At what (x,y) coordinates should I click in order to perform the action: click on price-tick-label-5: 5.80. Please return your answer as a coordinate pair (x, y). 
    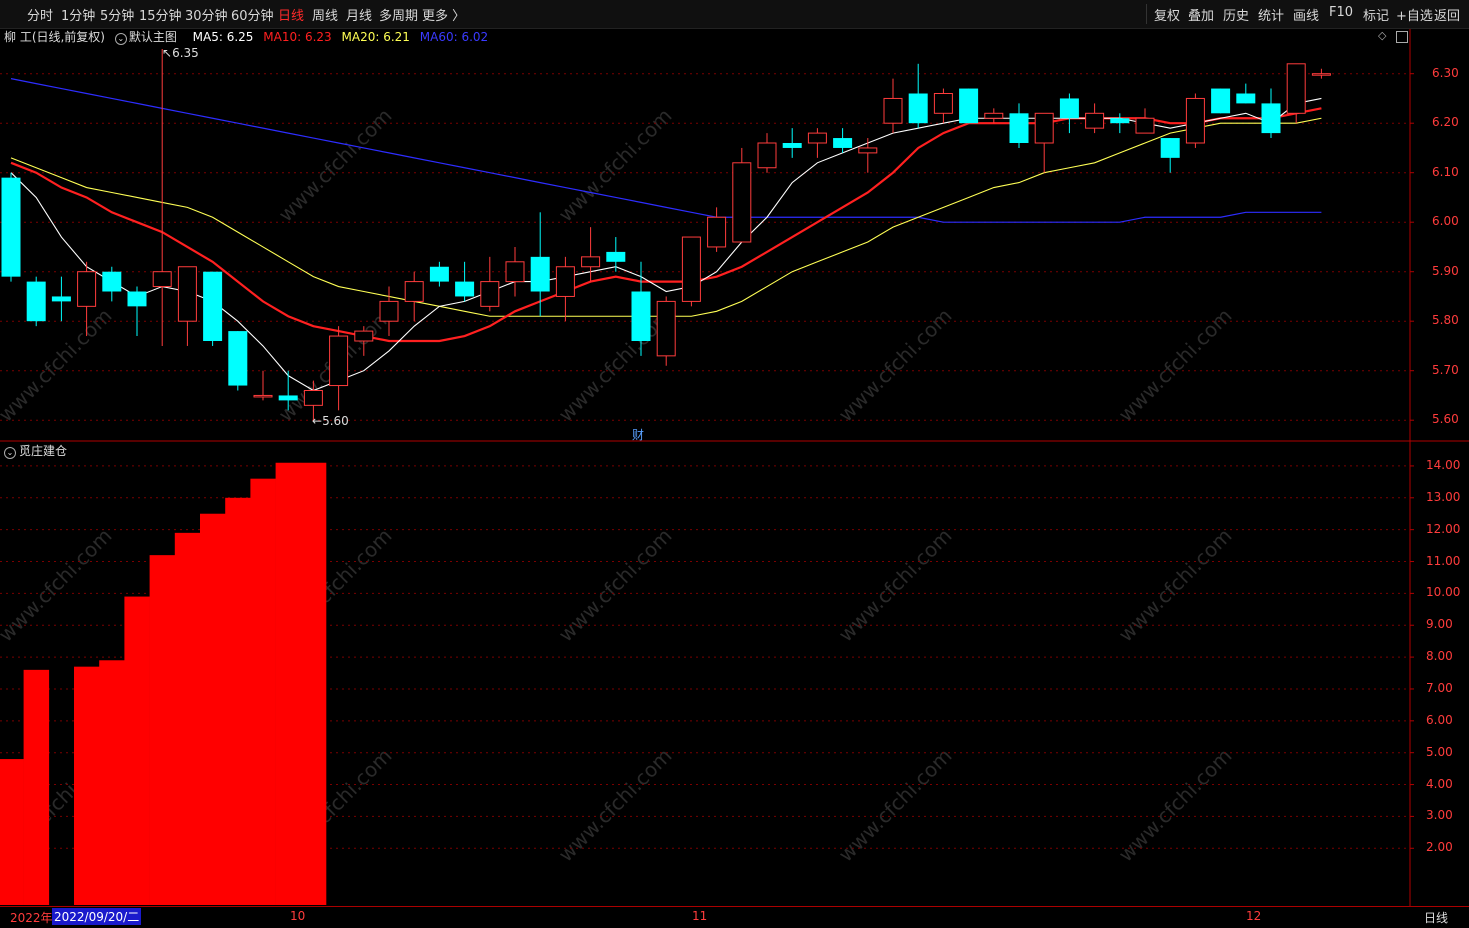
    Looking at the image, I should click on (1445, 320).